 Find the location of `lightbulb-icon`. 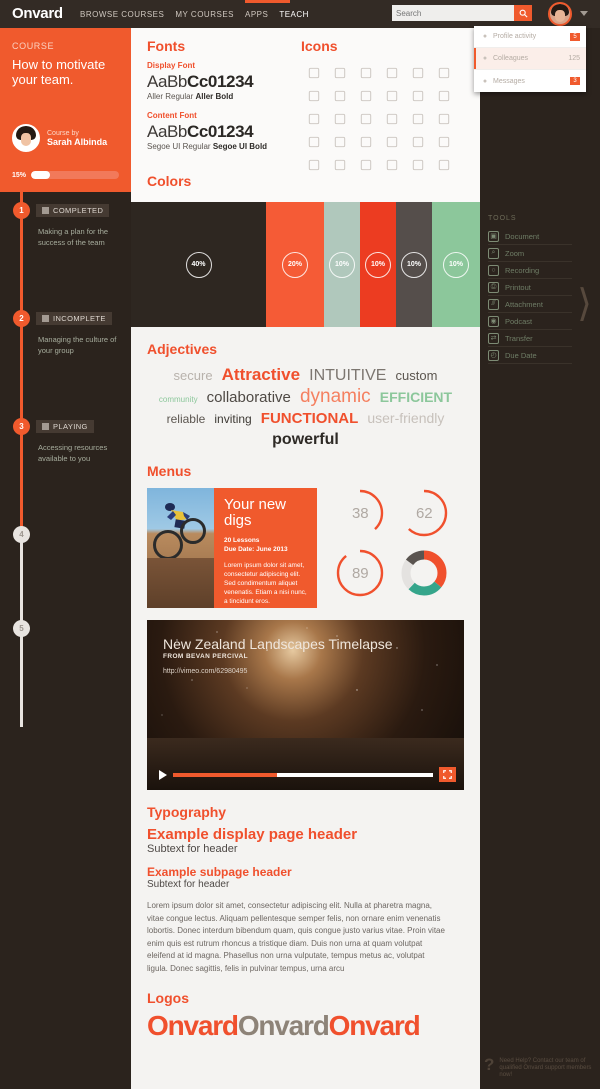

lightbulb-icon is located at coordinates (418, 164).